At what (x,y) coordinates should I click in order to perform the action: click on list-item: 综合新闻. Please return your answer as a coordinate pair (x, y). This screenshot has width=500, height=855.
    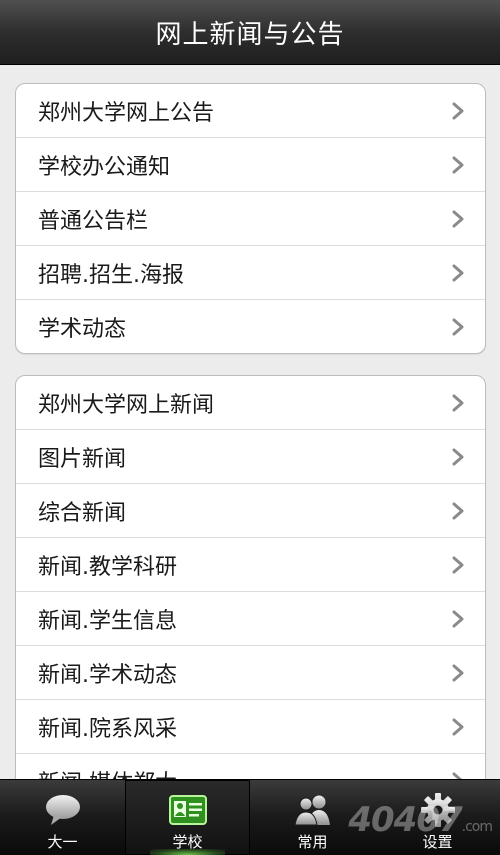
    Looking at the image, I should click on (250, 511).